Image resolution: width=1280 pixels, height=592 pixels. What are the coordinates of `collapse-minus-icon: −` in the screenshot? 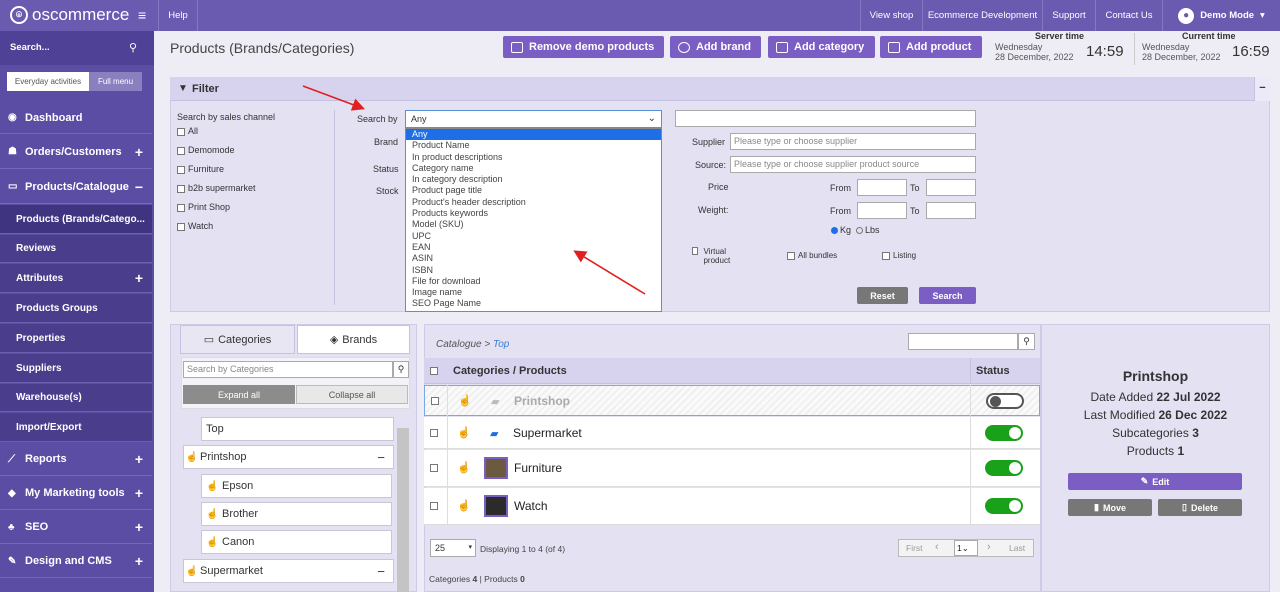 It's located at (381, 571).